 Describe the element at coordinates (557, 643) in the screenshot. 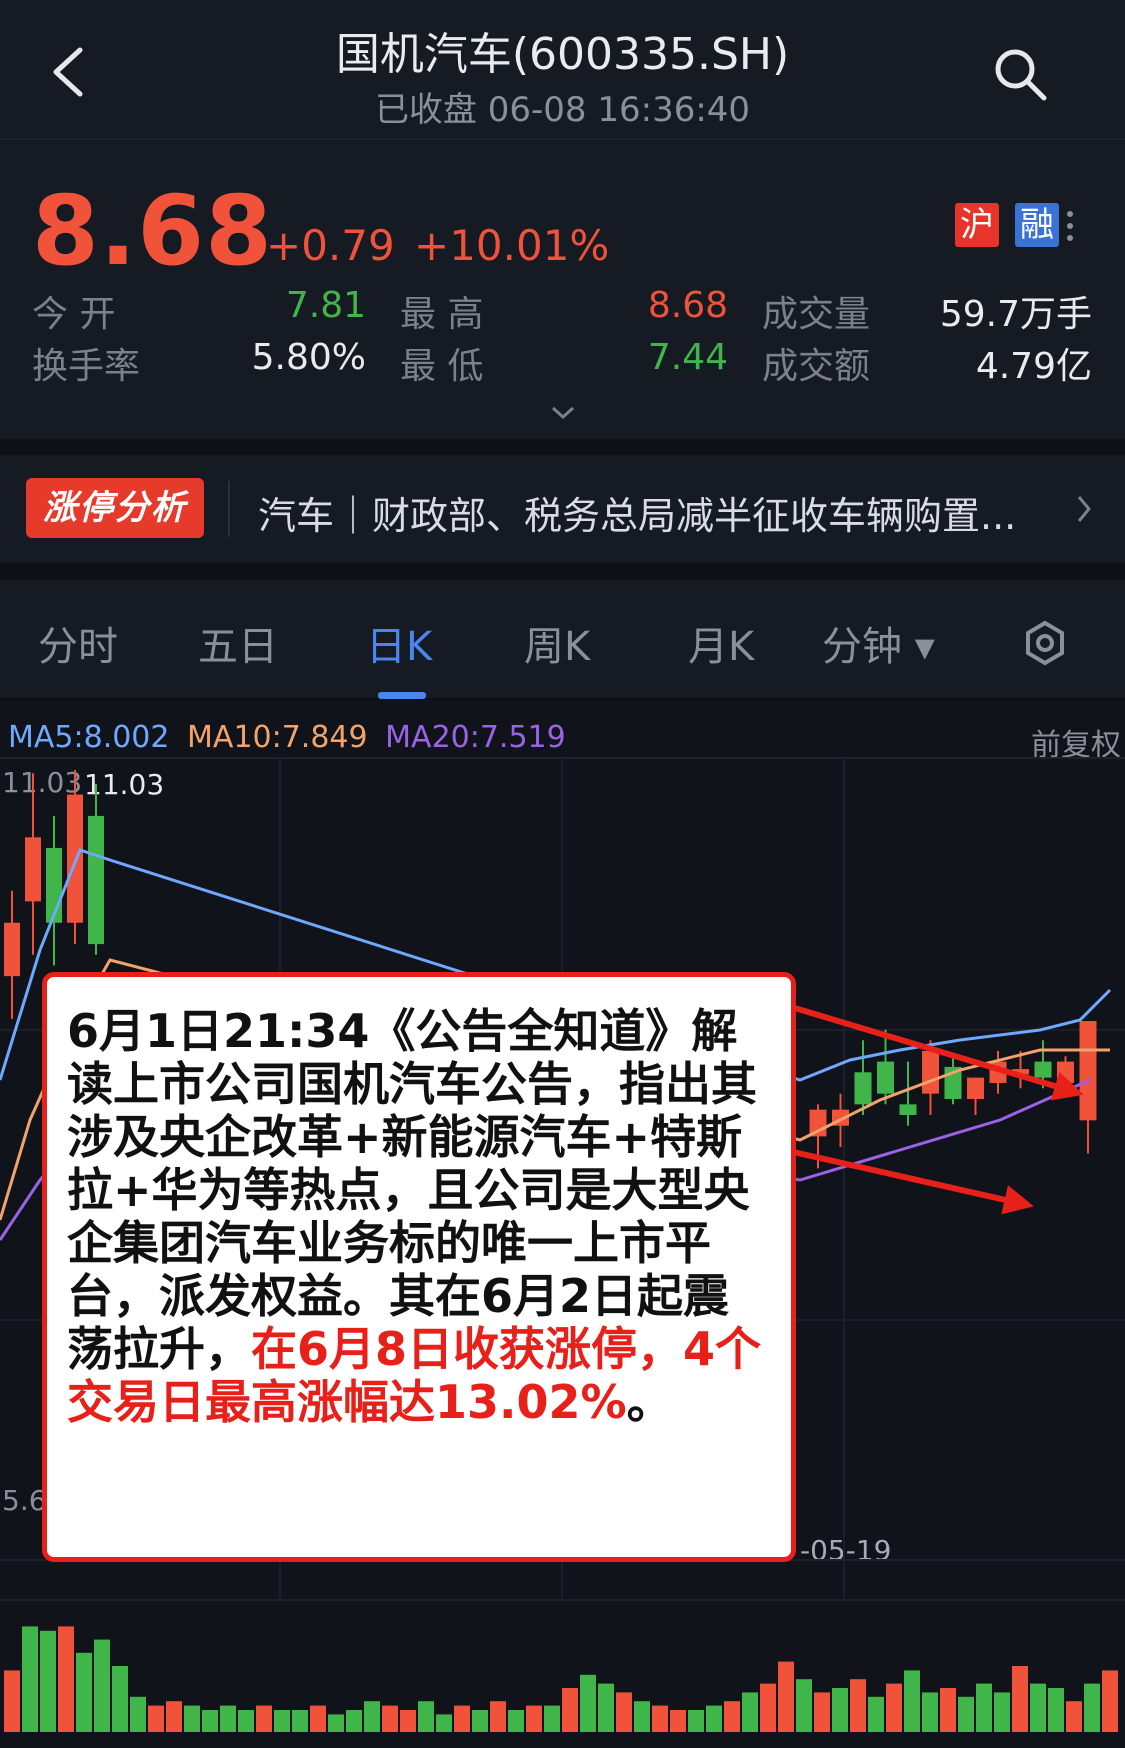

I see `tab-weekly-k: 周K` at that location.